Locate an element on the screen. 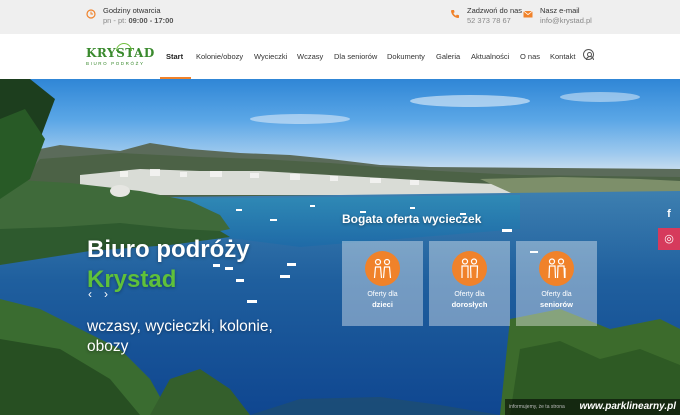  envelope-icon is located at coordinates (528, 14).